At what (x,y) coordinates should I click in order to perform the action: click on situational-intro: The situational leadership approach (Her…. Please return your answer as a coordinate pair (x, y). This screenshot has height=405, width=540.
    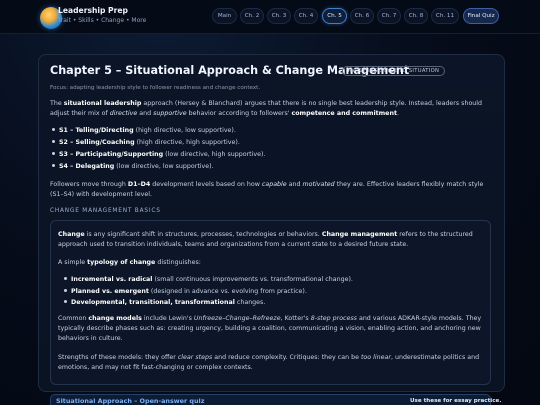
    Looking at the image, I should click on (266, 108).